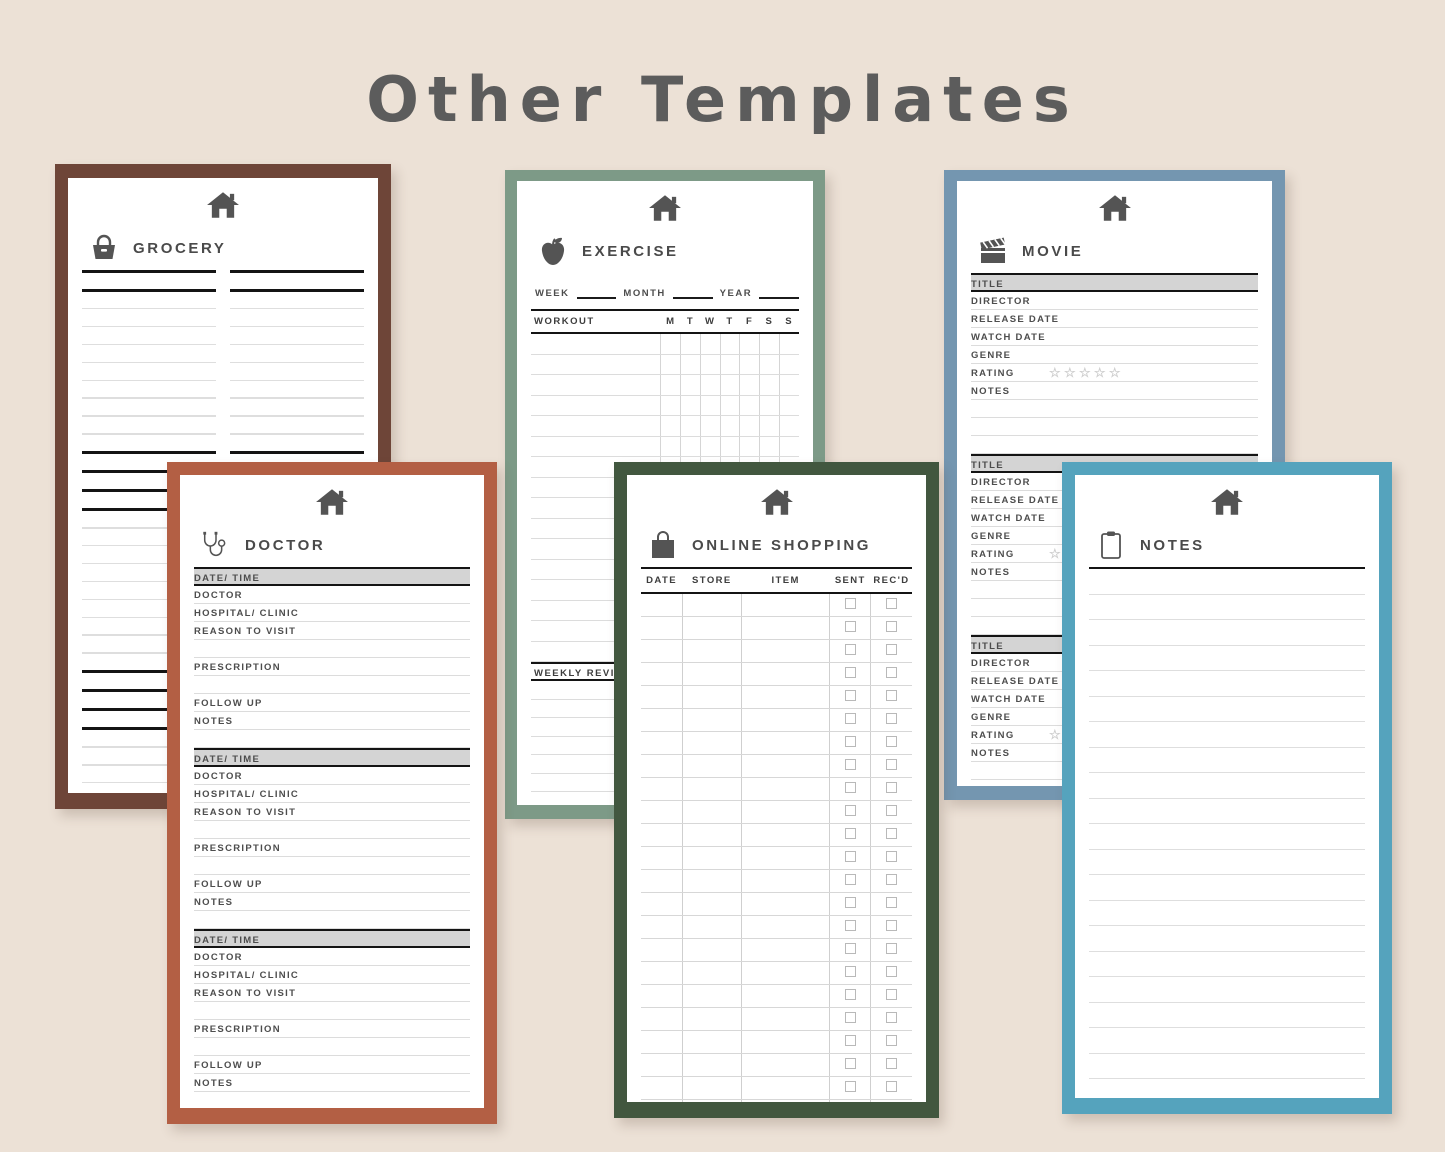 The width and height of the screenshot is (1445, 1152). Describe the element at coordinates (1114, 355) in the screenshot. I see `movie-field-genre: GENRE` at that location.